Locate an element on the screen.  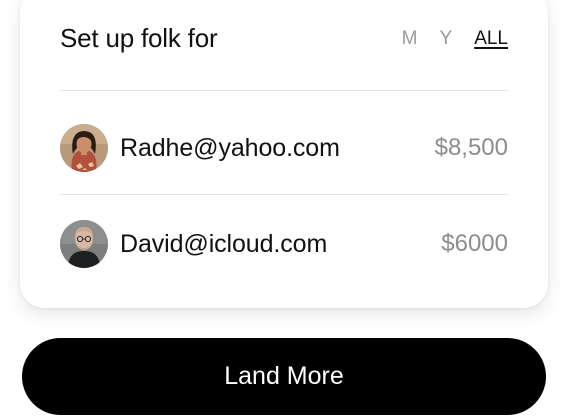
user-amount: $8,500 is located at coordinates (471, 147).